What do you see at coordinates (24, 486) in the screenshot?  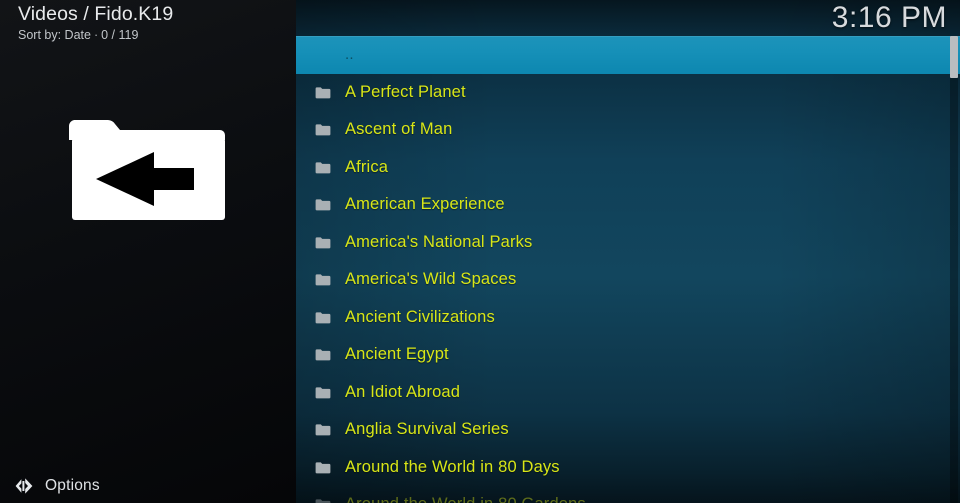 I see `left-right-chevron-icon` at bounding box center [24, 486].